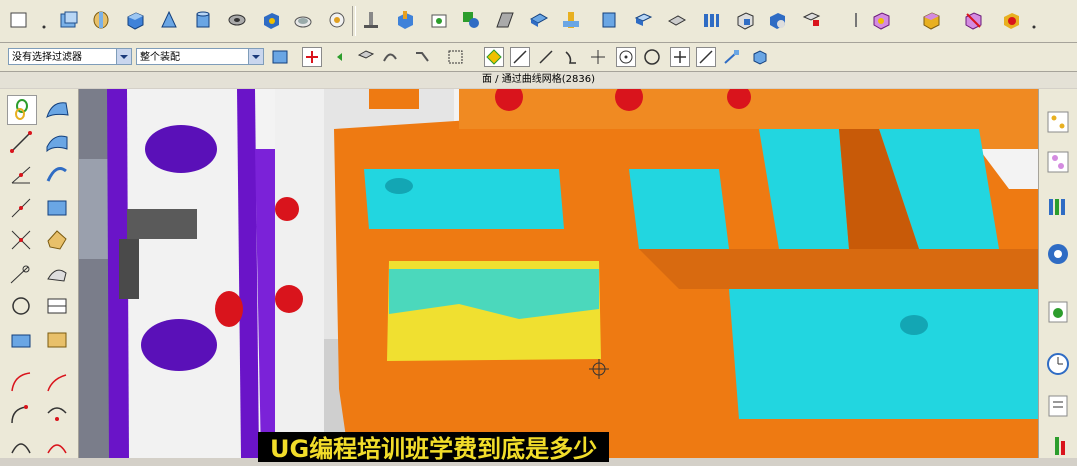 The width and height of the screenshot is (1077, 466). Describe the element at coordinates (57, 340) in the screenshot. I see `extension-surface-icon` at that location.